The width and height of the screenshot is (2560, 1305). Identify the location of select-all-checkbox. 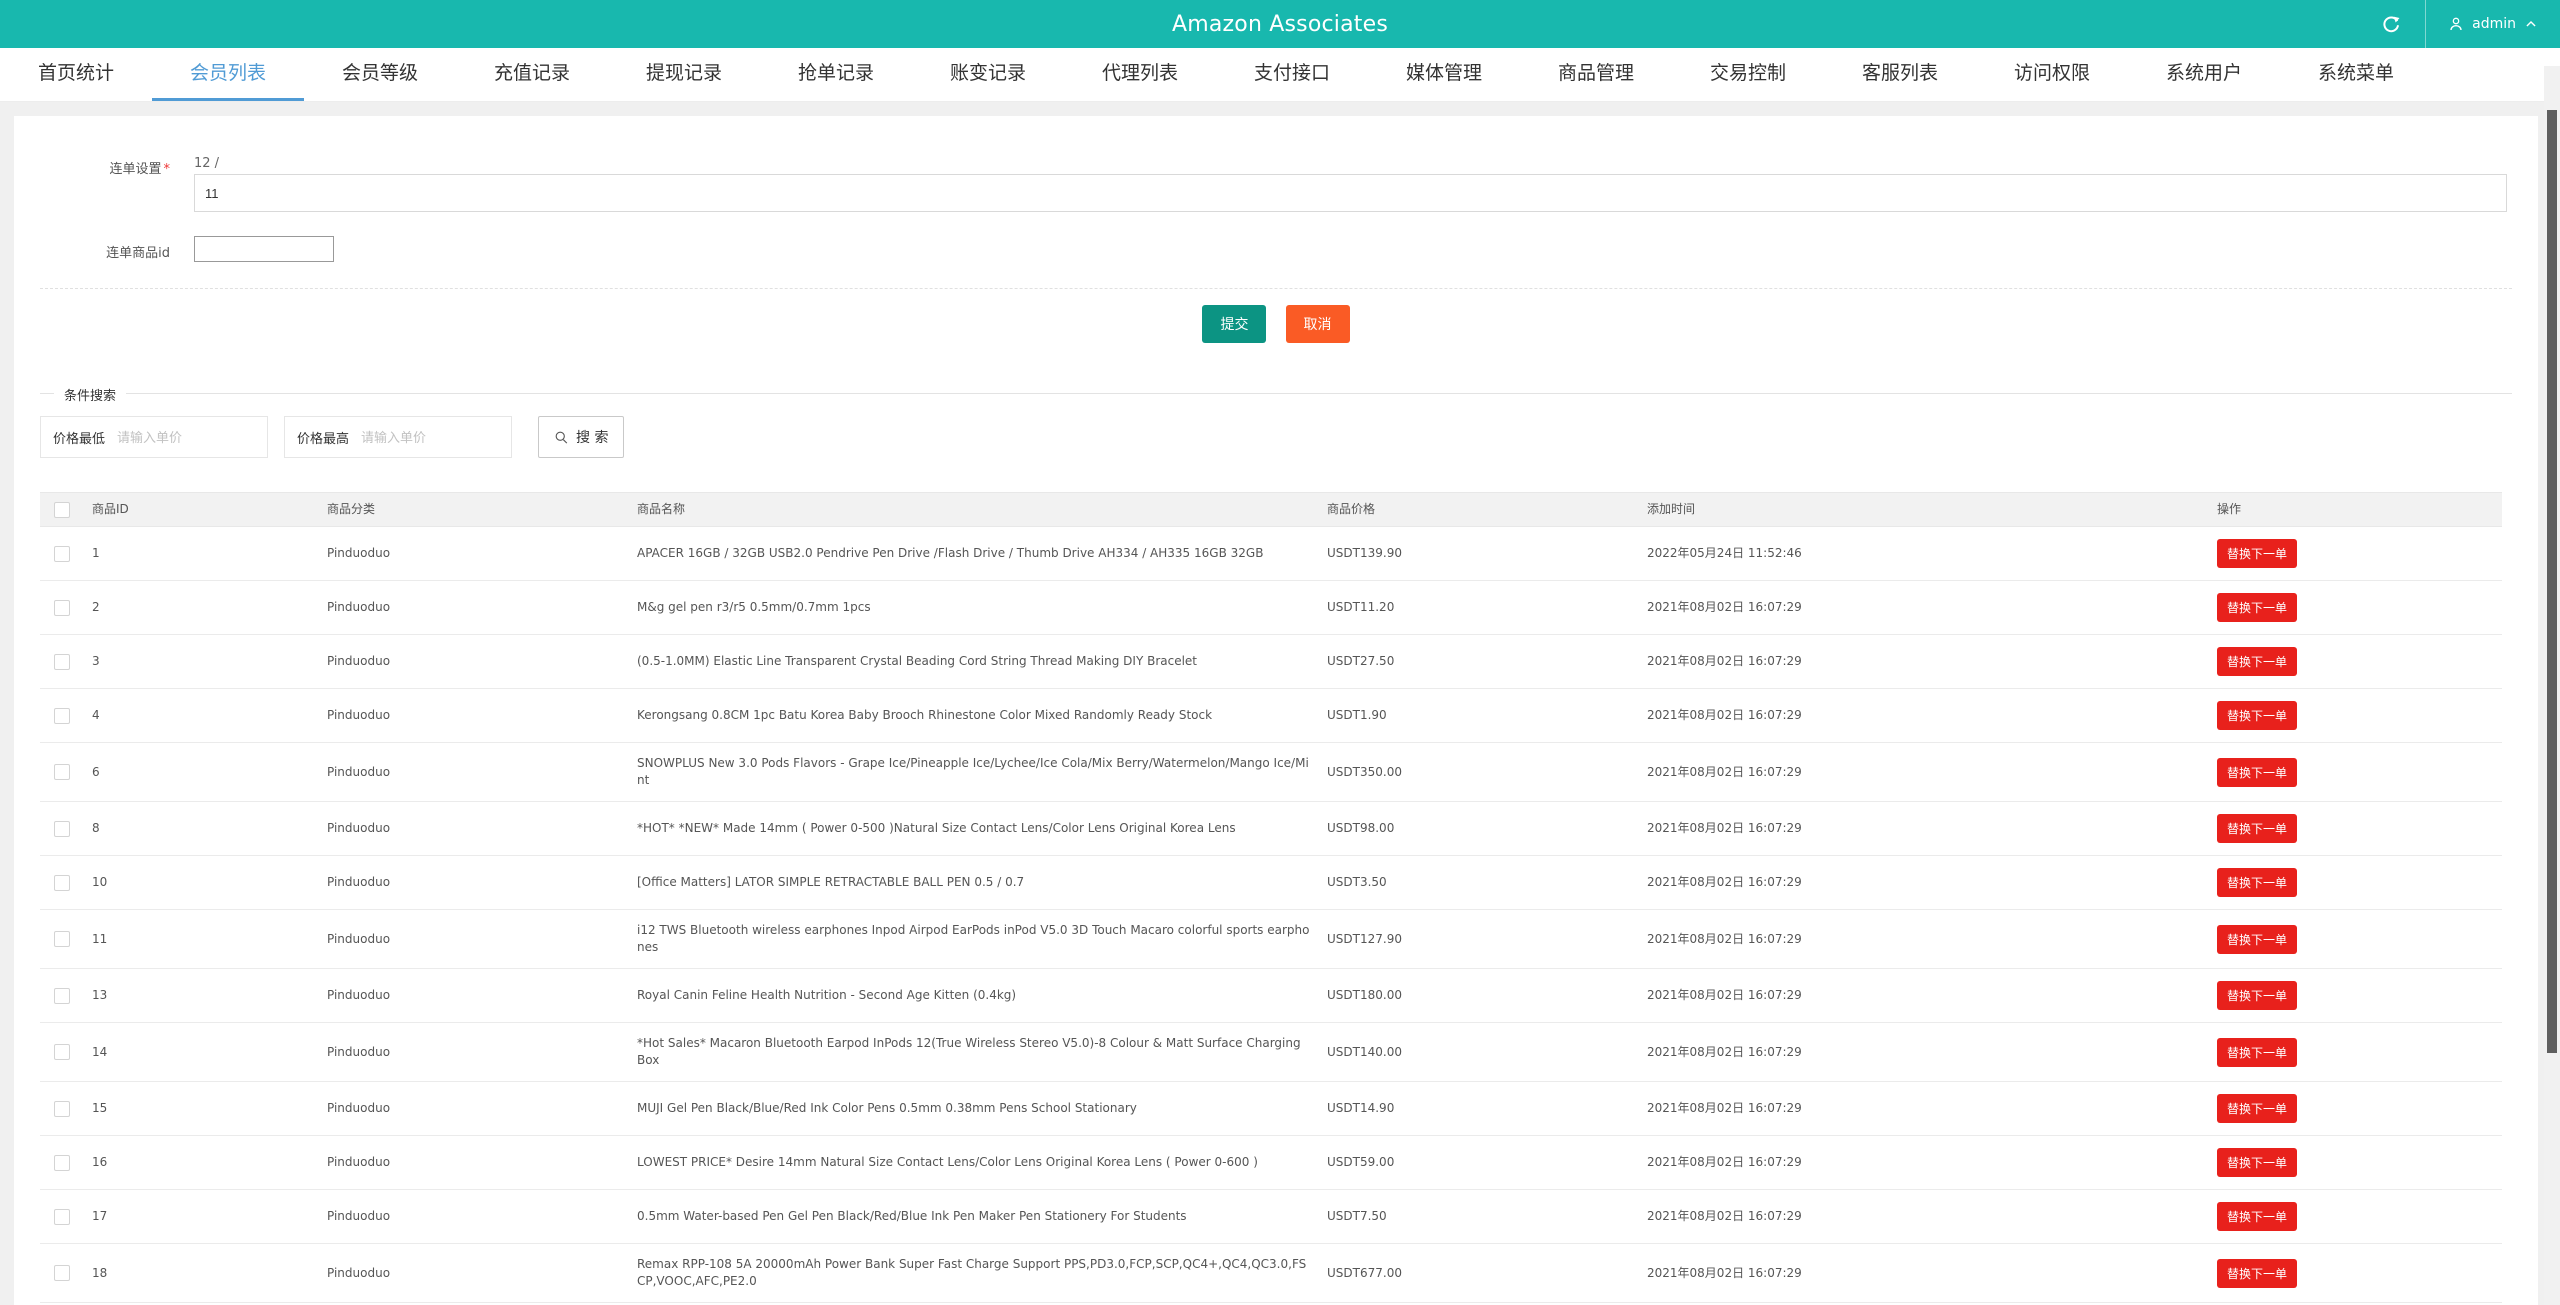
(62, 509).